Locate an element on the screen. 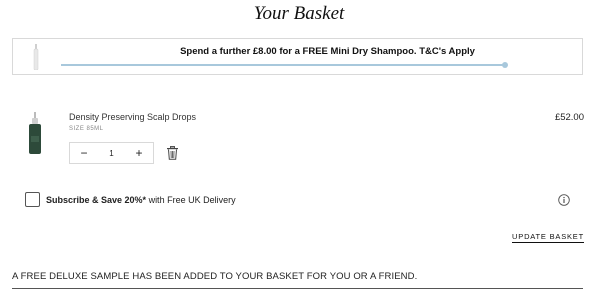  trash-icon is located at coordinates (172, 153).